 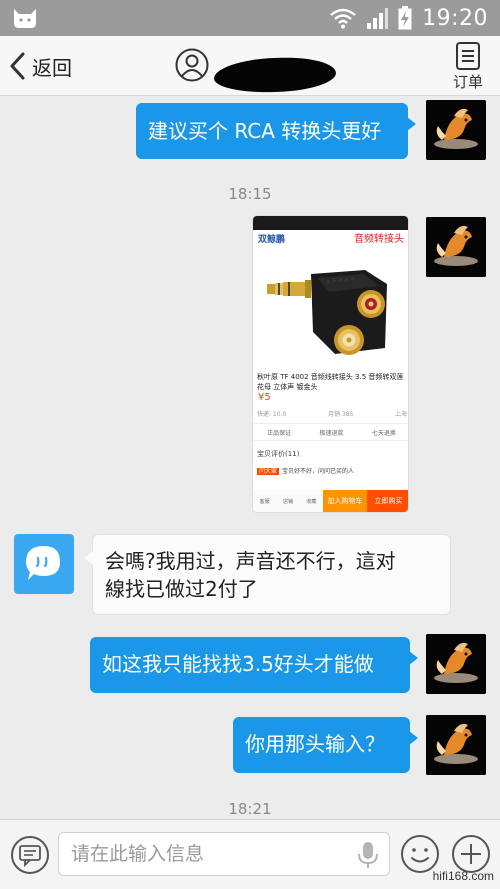 I want to click on back-button: 返回, so click(x=40, y=66).